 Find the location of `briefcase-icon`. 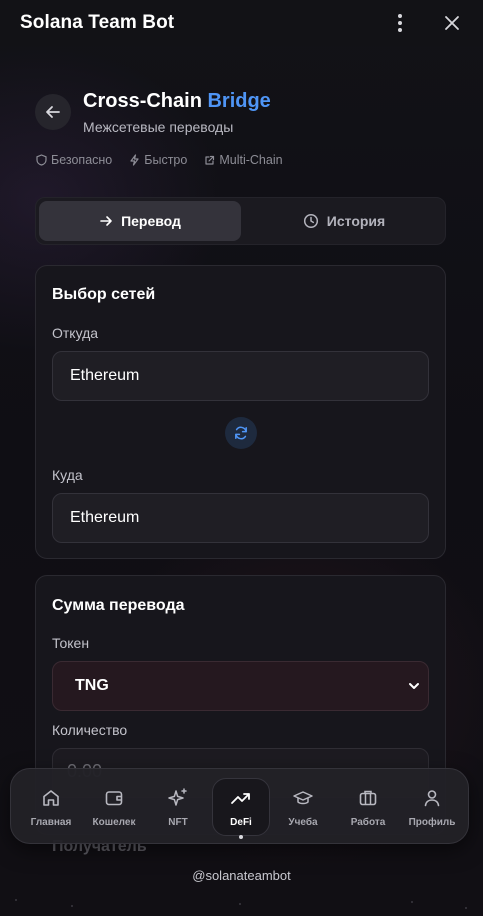

briefcase-icon is located at coordinates (368, 798).